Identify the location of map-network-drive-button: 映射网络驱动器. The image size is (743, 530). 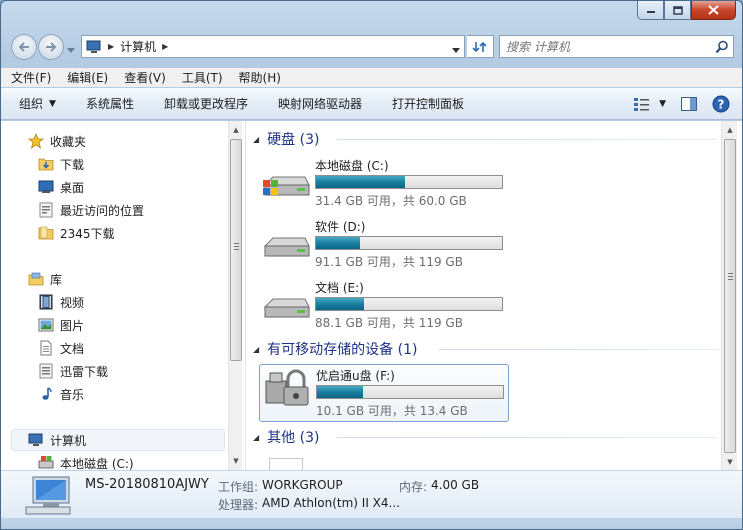
(320, 103).